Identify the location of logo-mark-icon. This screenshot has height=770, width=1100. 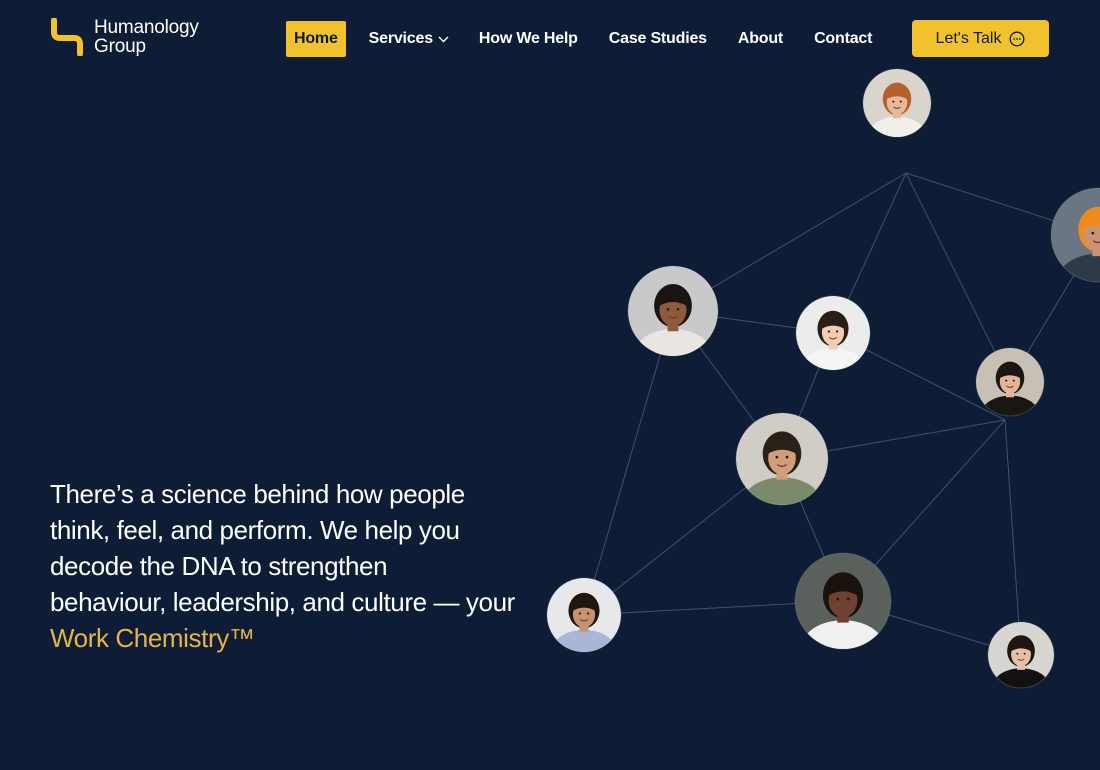
(67, 37).